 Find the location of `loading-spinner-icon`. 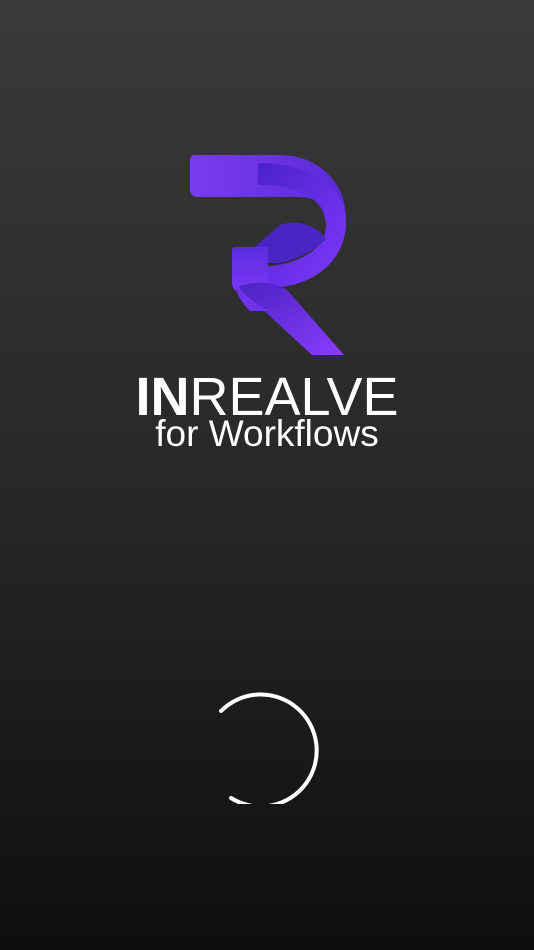

loading-spinner-icon is located at coordinates (269, 748).